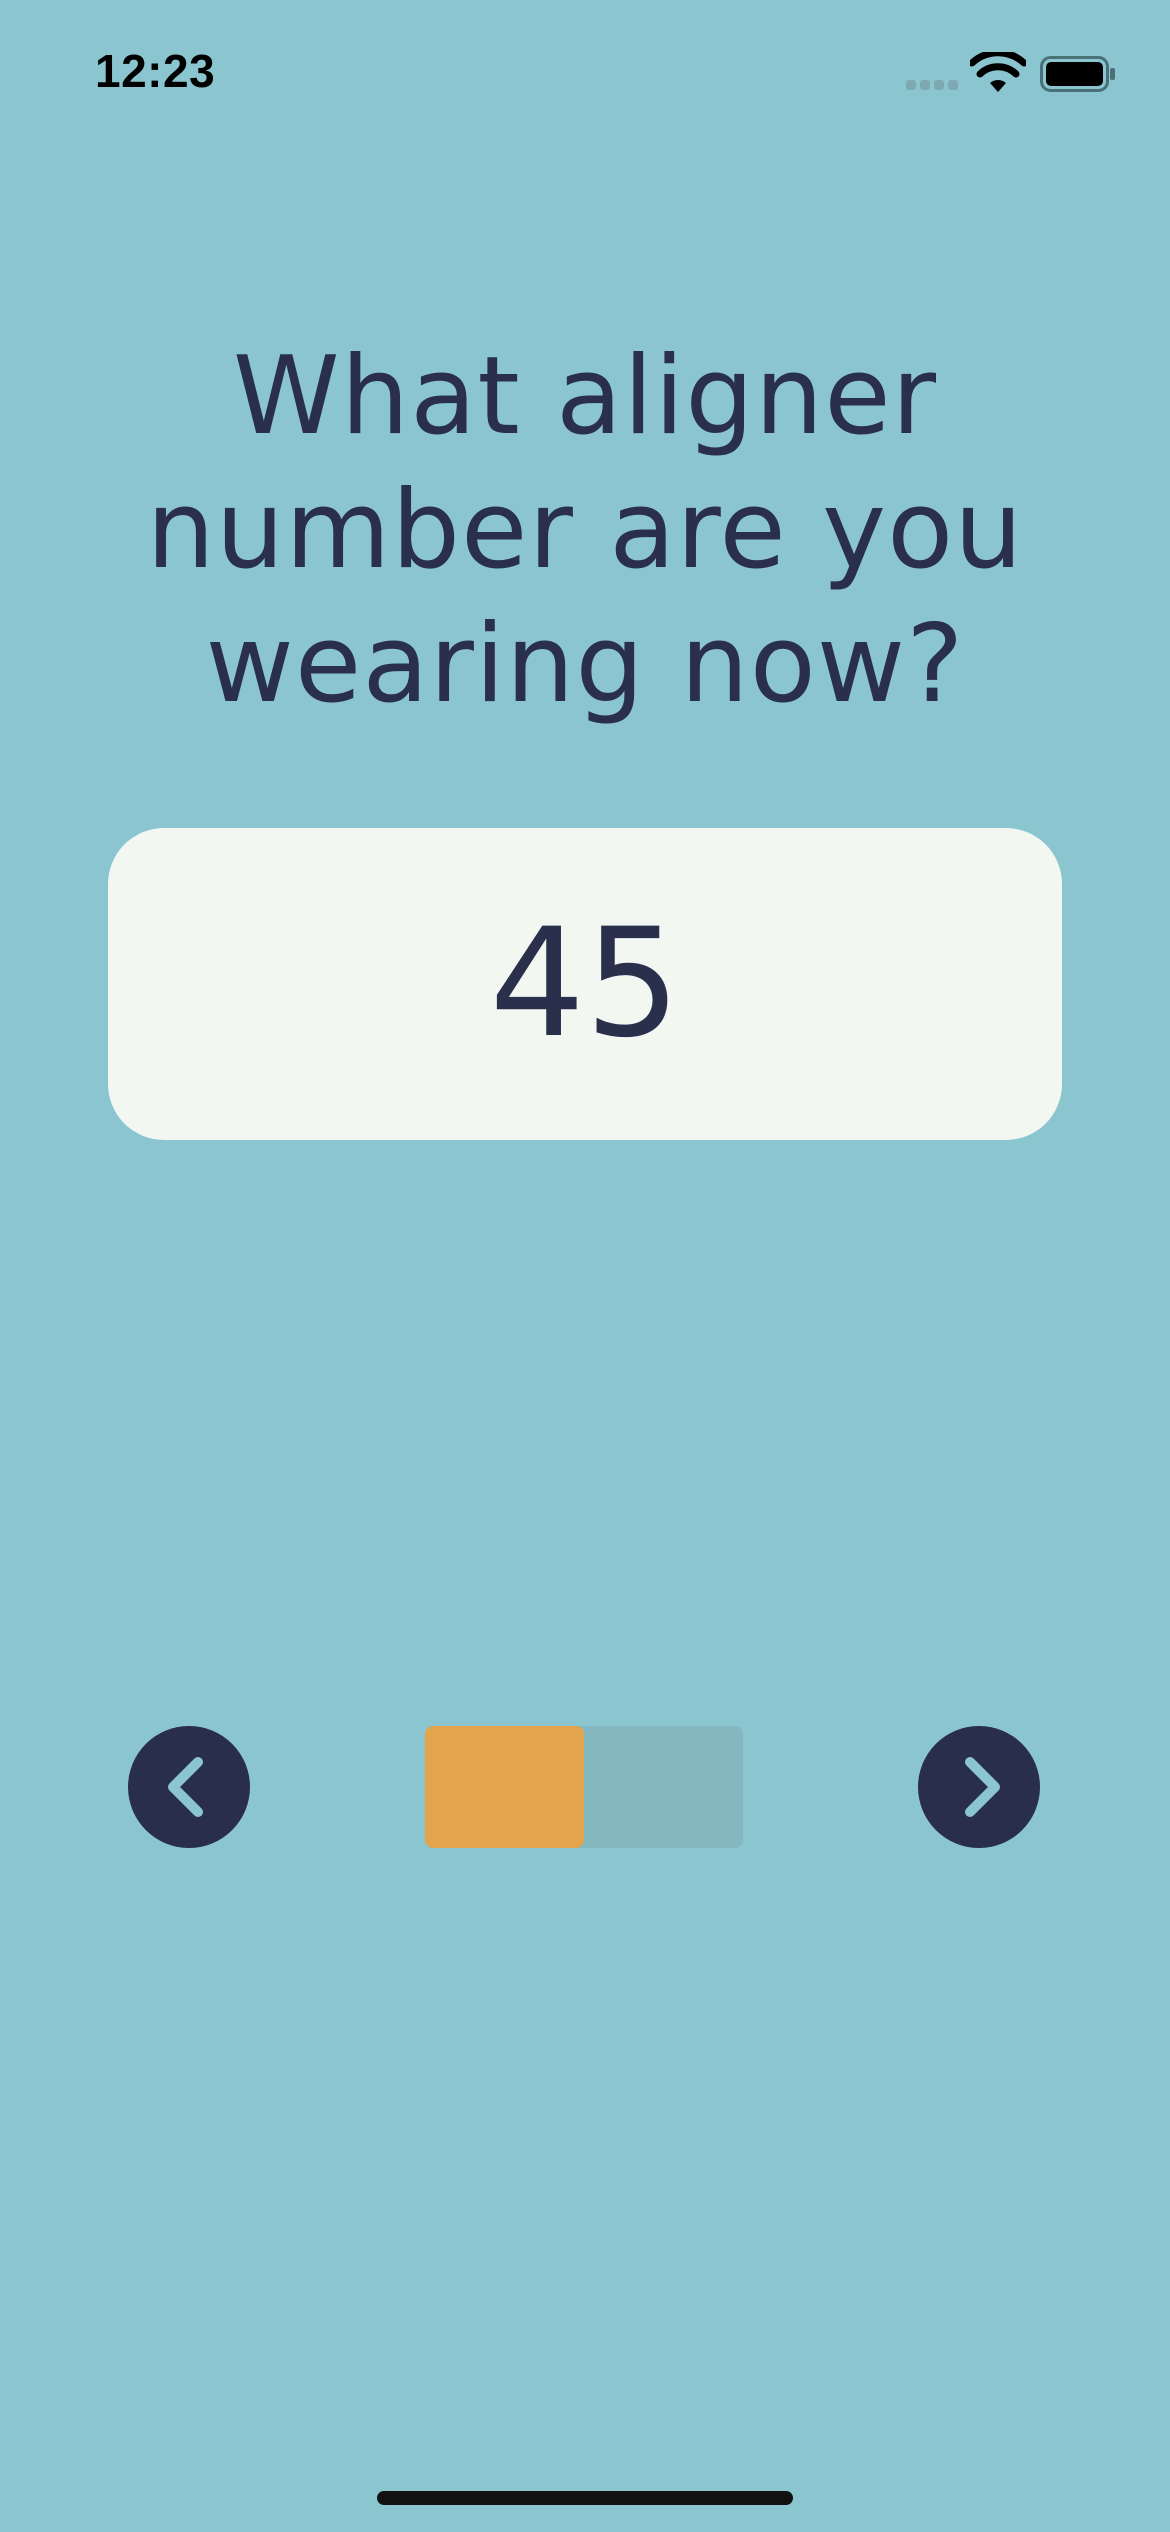 The image size is (1170, 2532). I want to click on progress-bar, so click(584, 1787).